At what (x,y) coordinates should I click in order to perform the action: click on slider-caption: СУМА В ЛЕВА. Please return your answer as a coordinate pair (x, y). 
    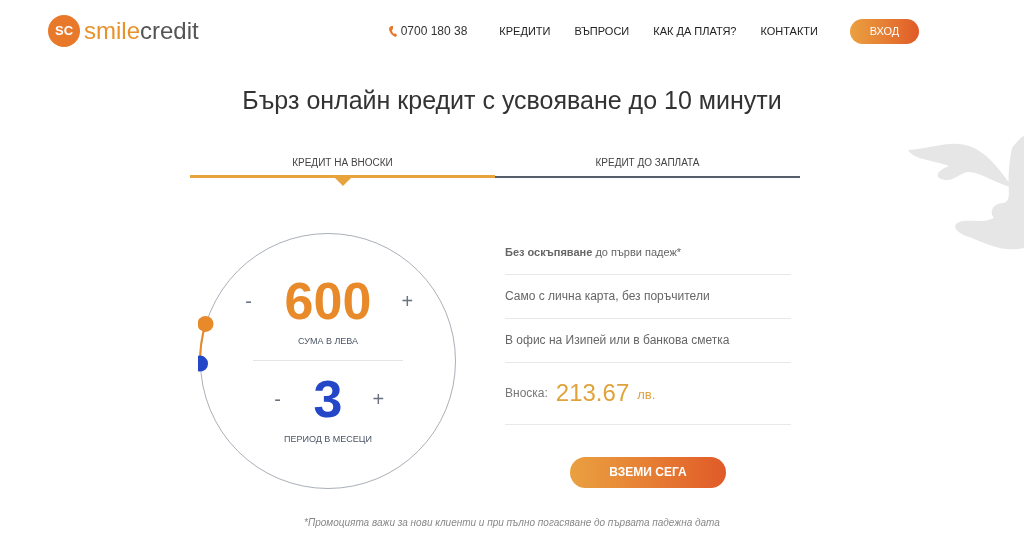
    Looking at the image, I should click on (327, 341).